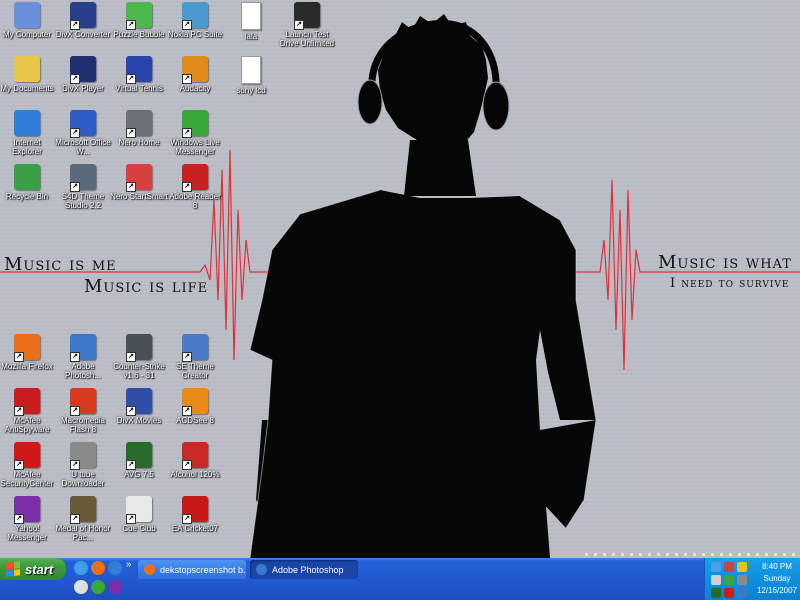 The height and width of the screenshot is (600, 800). I want to click on desktop-icon-recycle-bin: Recycle Bin, so click(28, 191).